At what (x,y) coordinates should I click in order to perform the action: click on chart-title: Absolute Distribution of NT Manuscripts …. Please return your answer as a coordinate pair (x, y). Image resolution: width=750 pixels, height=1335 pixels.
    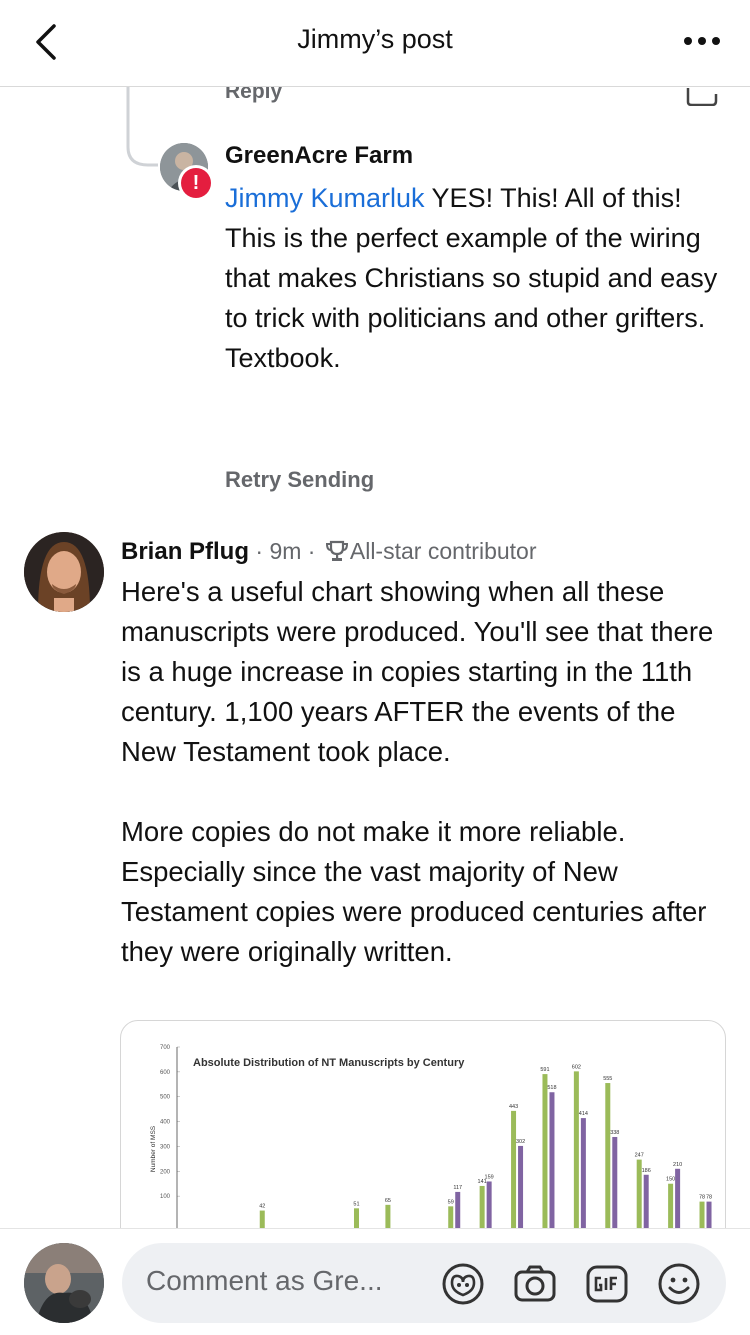
    Looking at the image, I should click on (329, 1063).